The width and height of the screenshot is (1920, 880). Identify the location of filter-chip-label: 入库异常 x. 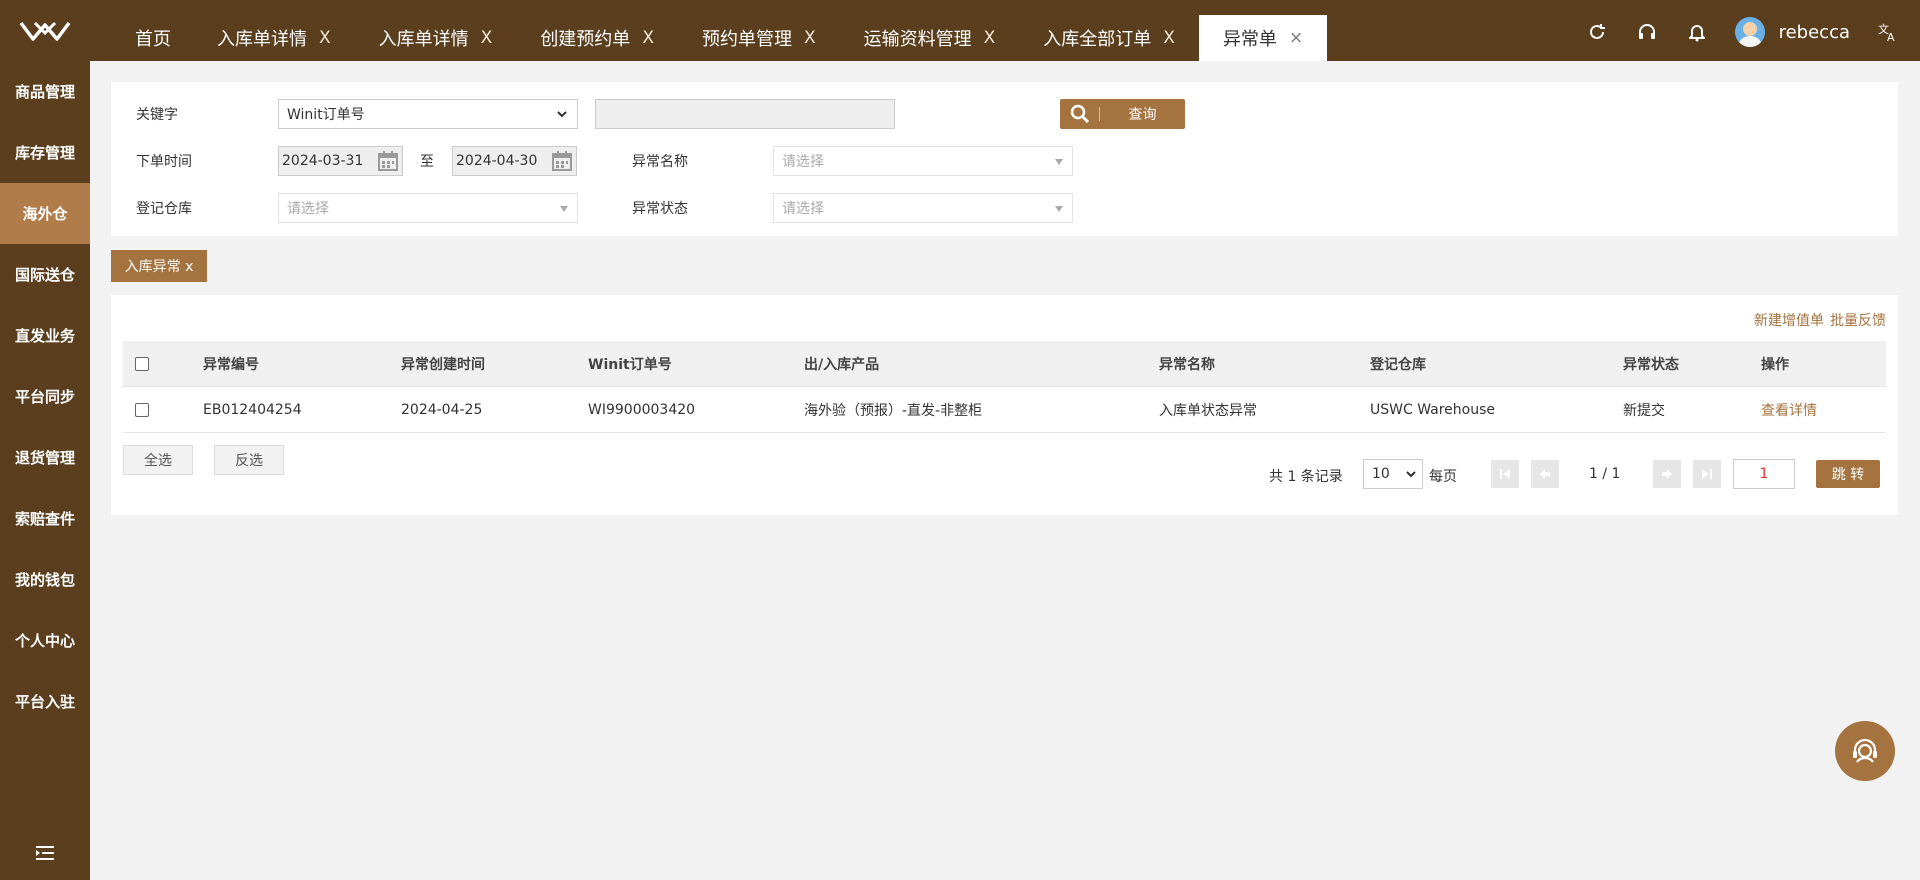
(159, 267).